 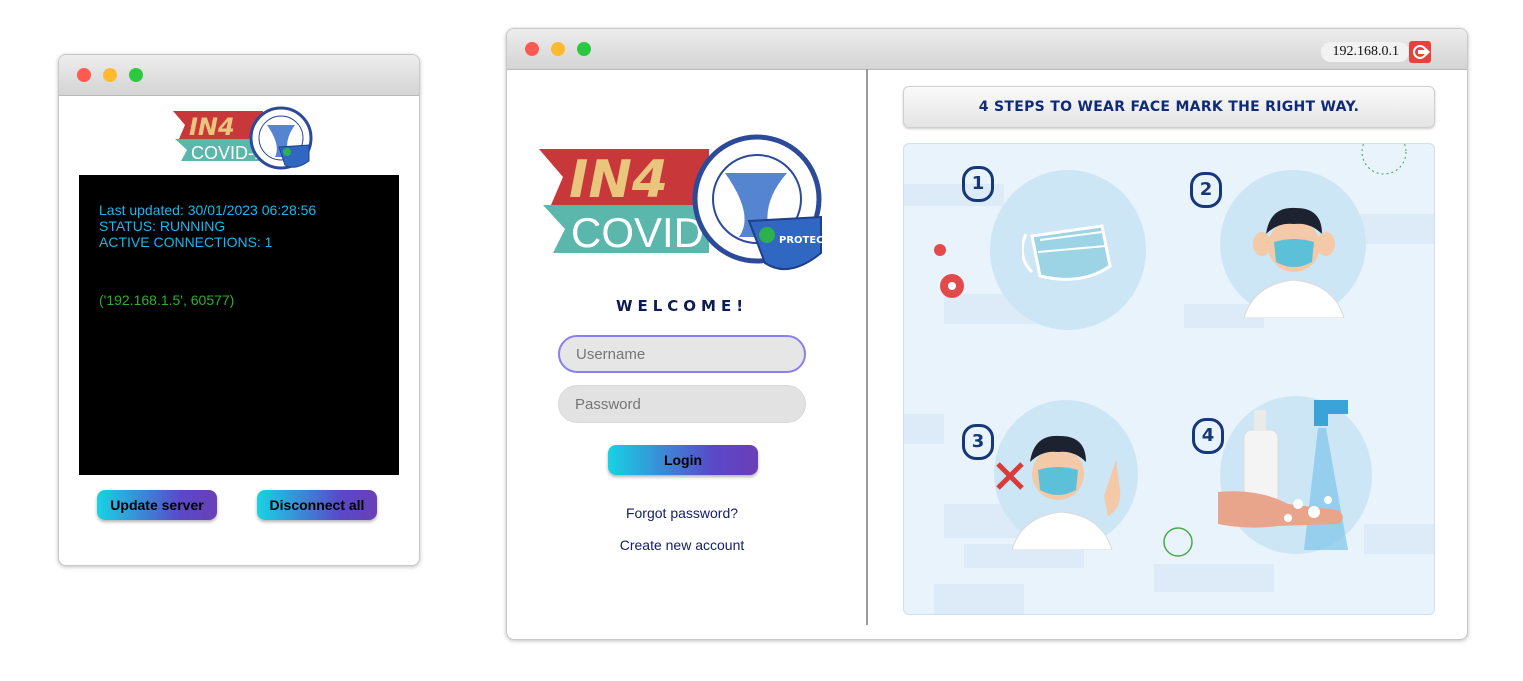 What do you see at coordinates (805, 240) in the screenshot?
I see `svg-text: PROTECT` at bounding box center [805, 240].